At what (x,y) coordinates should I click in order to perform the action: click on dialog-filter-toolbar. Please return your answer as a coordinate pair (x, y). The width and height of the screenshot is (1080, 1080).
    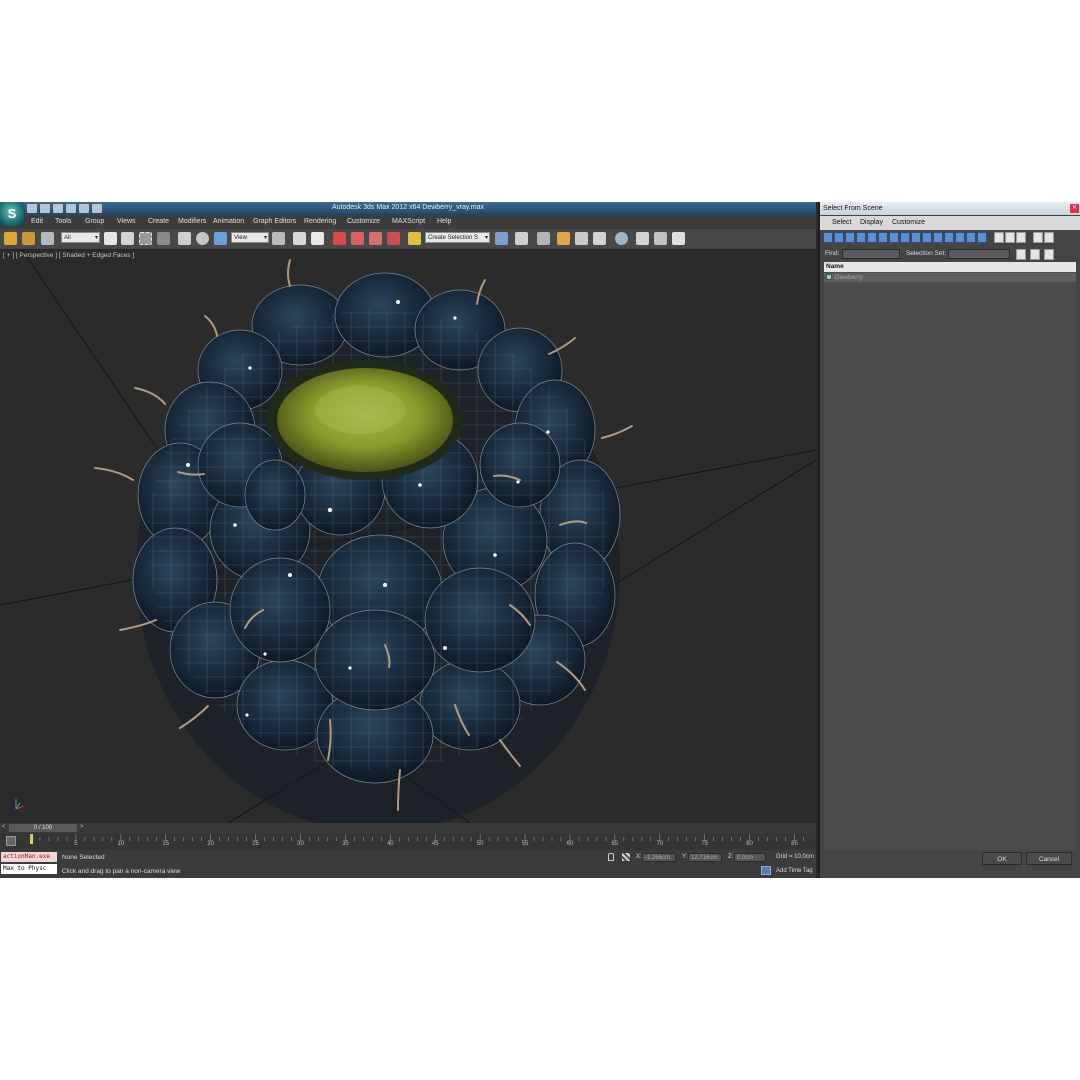
    Looking at the image, I should click on (938, 239).